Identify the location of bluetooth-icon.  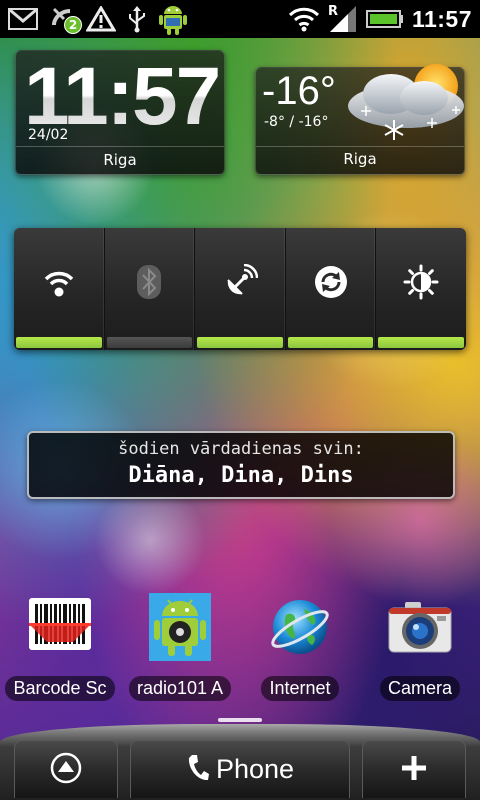
(149, 282).